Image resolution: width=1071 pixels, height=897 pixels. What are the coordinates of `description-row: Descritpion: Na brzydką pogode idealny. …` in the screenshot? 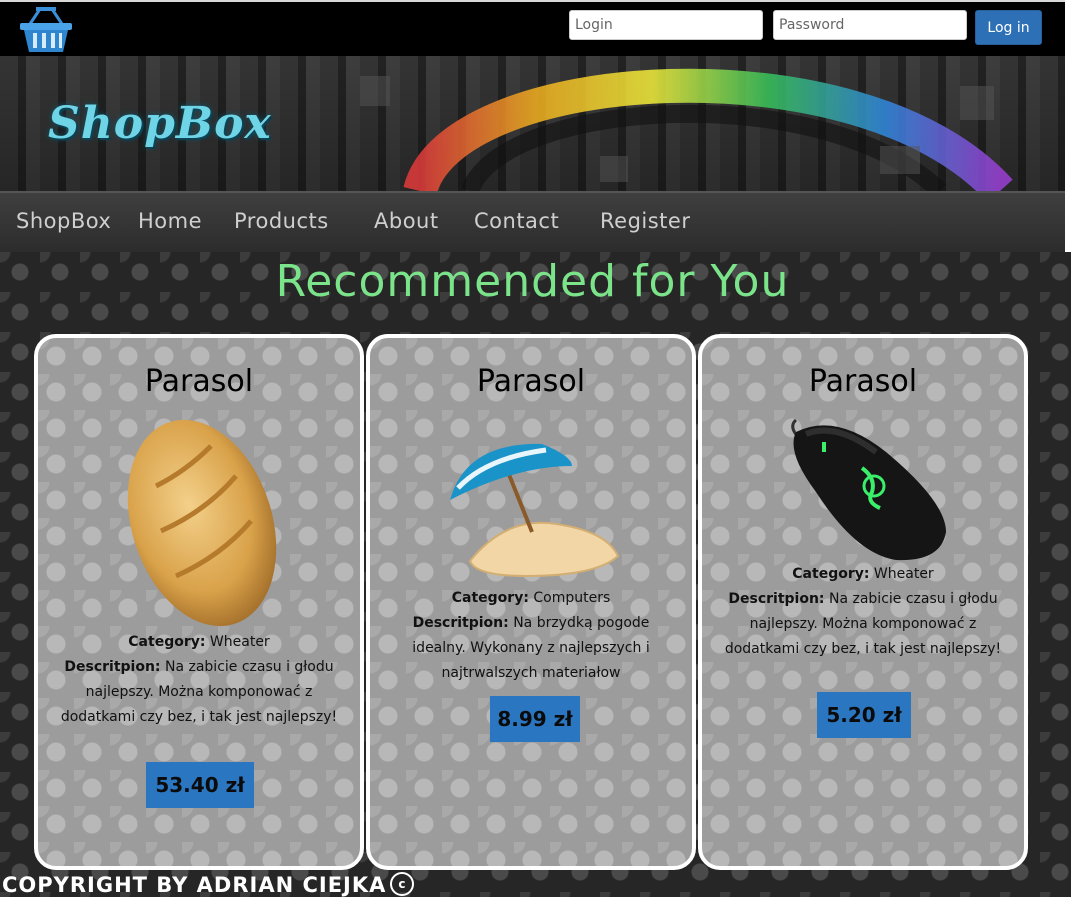 It's located at (531, 648).